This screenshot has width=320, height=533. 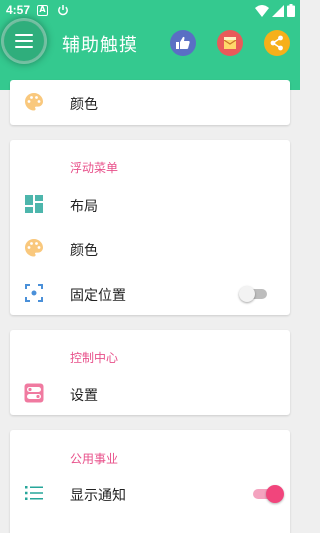 I want to click on status-bar: 4:57 A, so click(x=150, y=11).